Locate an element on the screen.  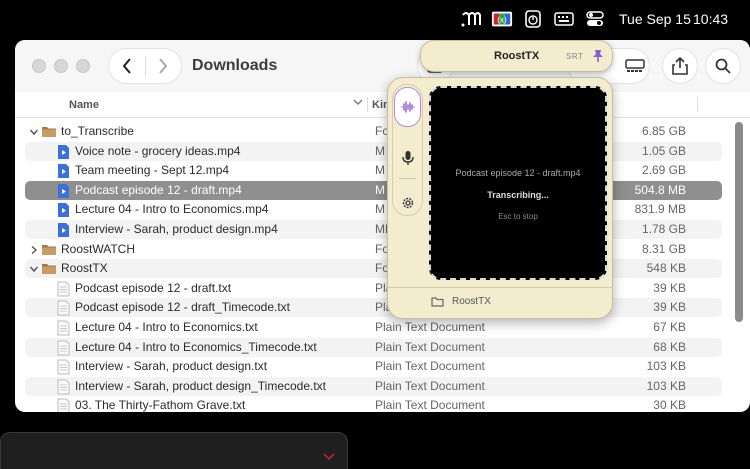
zoom-window-button is located at coordinates (83, 66).